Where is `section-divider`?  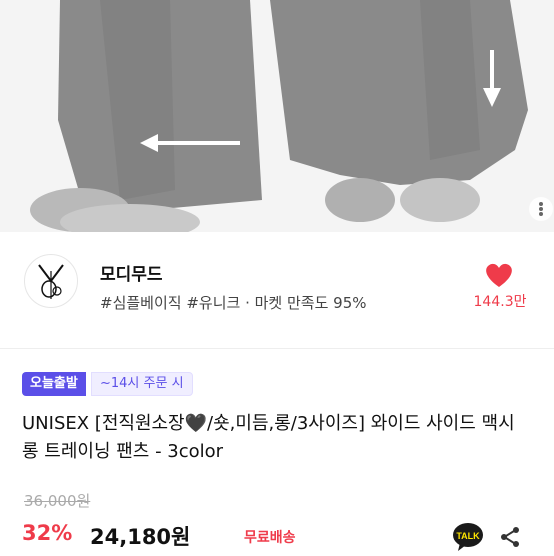
section-divider is located at coordinates (277, 348).